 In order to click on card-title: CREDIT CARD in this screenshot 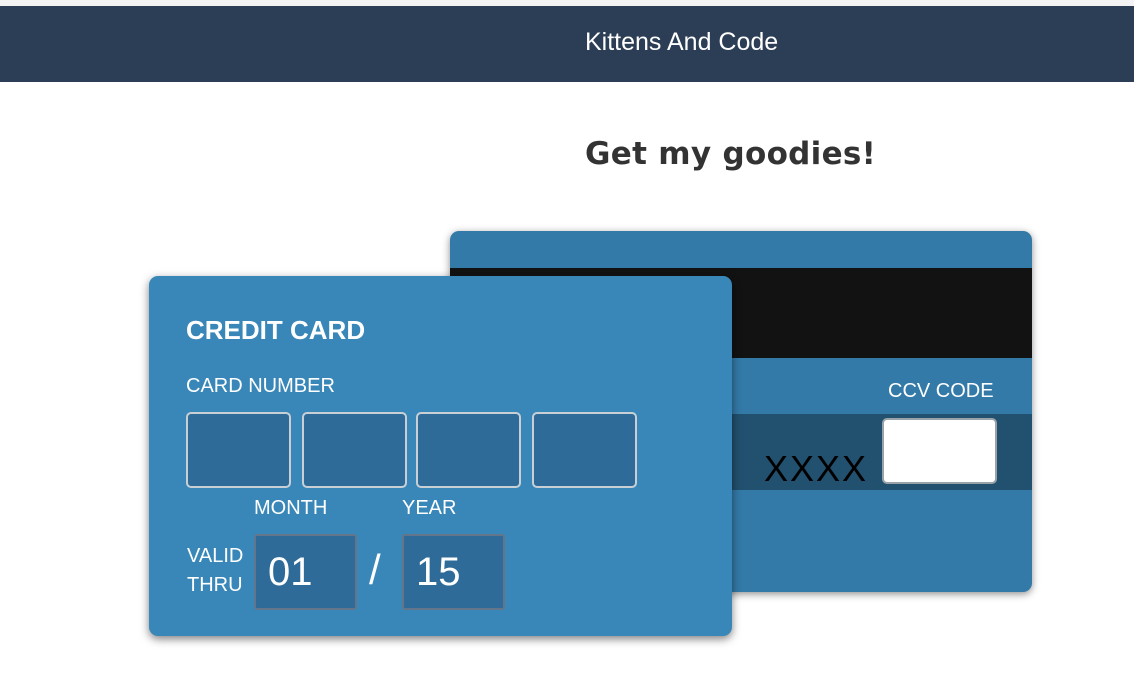, I will do `click(276, 330)`.